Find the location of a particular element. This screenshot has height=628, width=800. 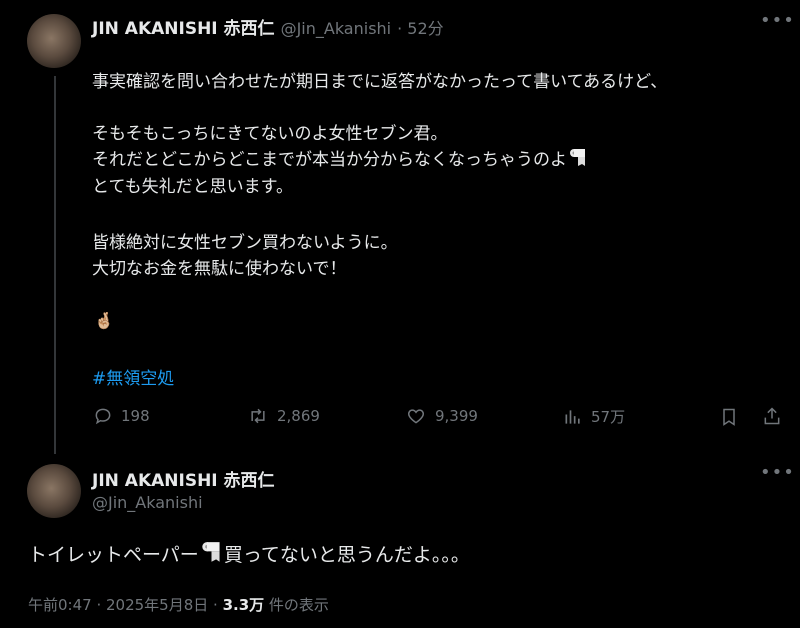

text-line: 皆様絶対に女性セブン買わないように。 is located at coordinates (245, 243).